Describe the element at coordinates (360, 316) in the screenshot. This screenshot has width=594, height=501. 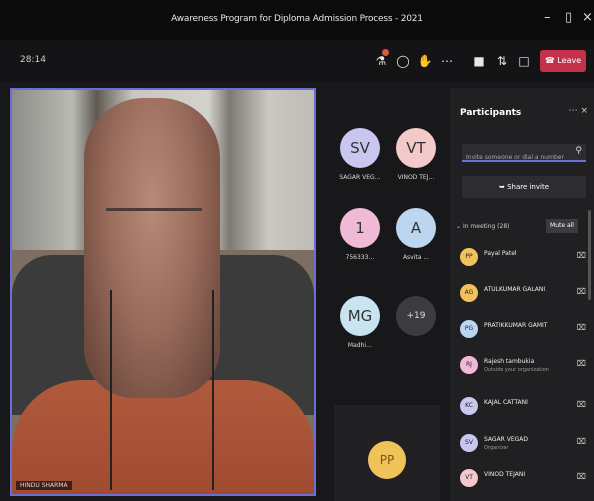
I see `avatar: MG` at that location.